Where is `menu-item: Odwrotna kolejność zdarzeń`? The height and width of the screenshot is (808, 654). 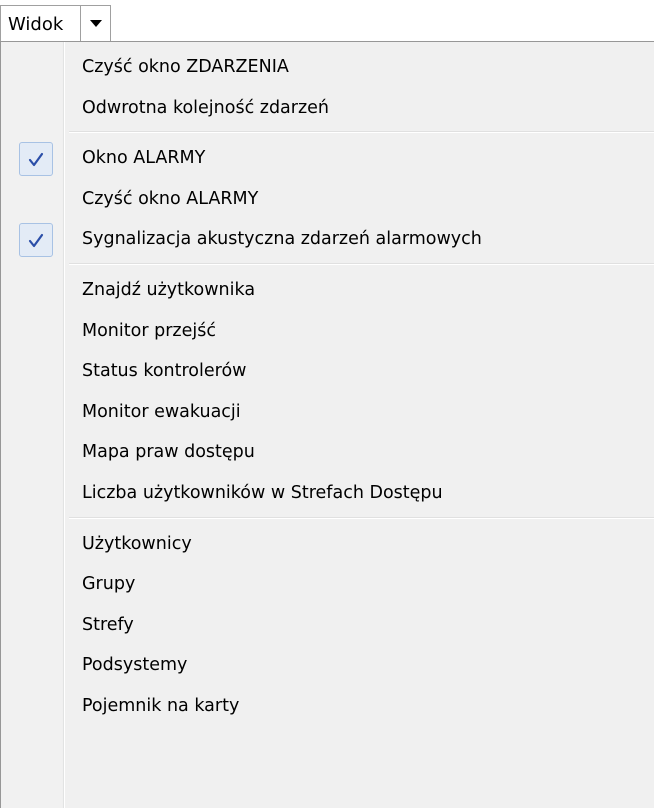 menu-item: Odwrotna kolejność zdarzeń is located at coordinates (327, 109).